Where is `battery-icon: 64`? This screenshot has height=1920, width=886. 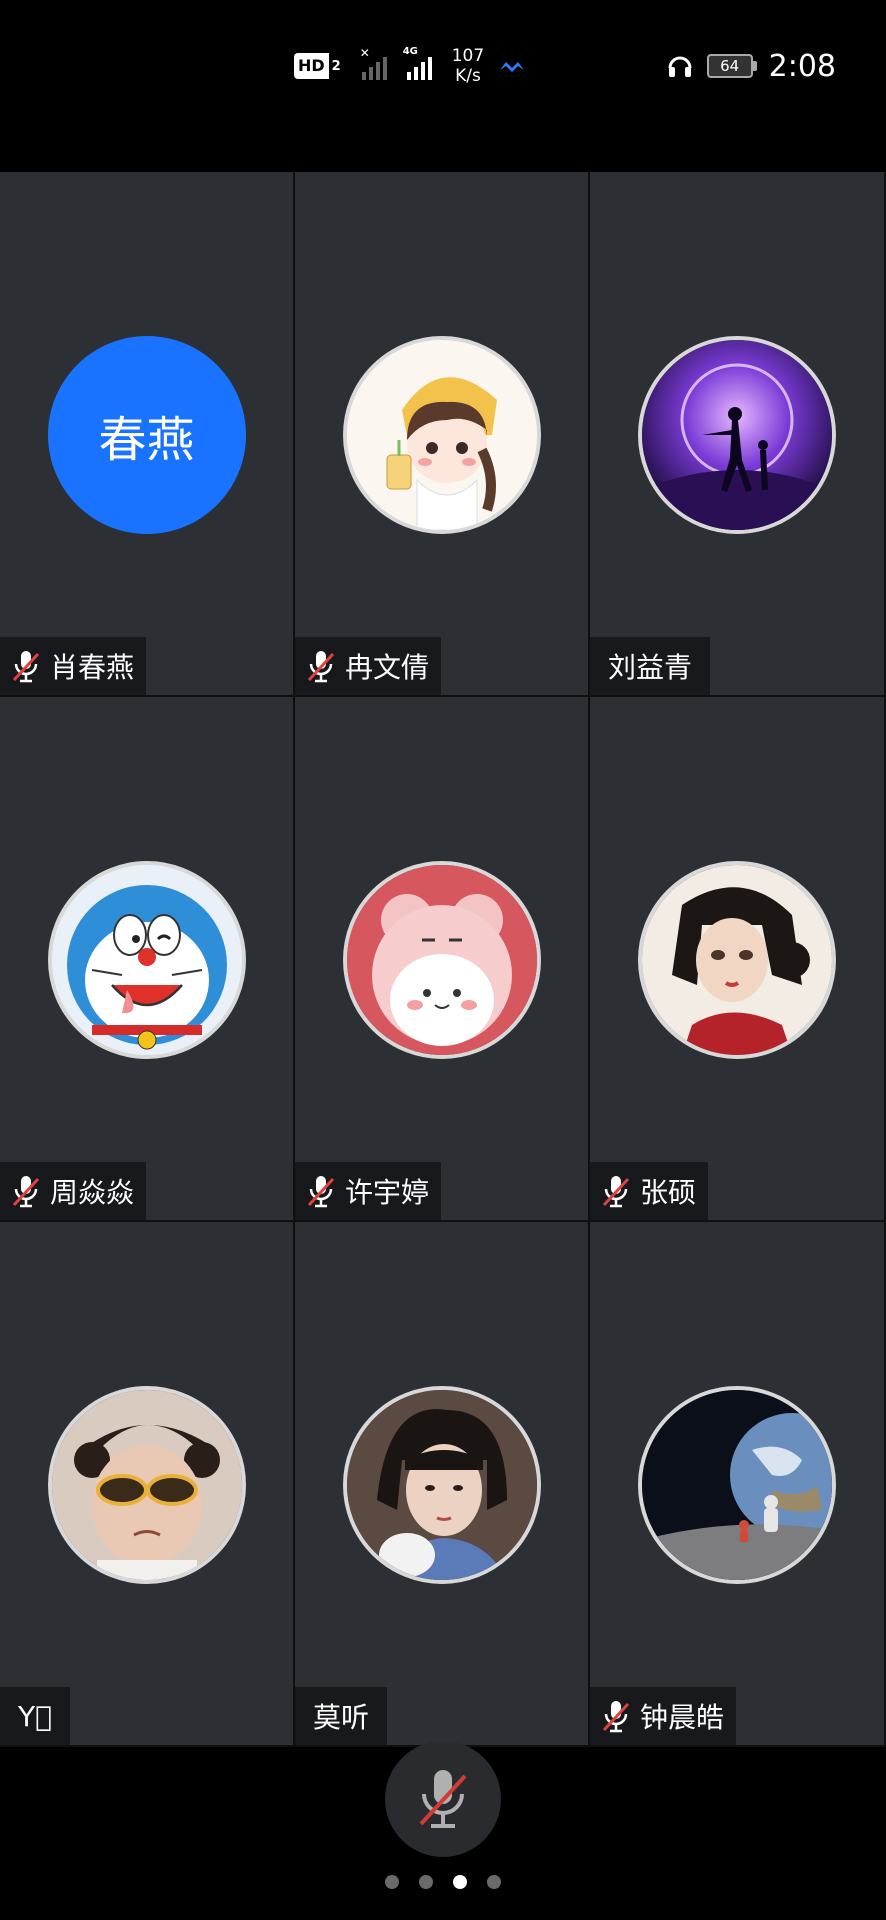 battery-icon: 64 is located at coordinates (731, 66).